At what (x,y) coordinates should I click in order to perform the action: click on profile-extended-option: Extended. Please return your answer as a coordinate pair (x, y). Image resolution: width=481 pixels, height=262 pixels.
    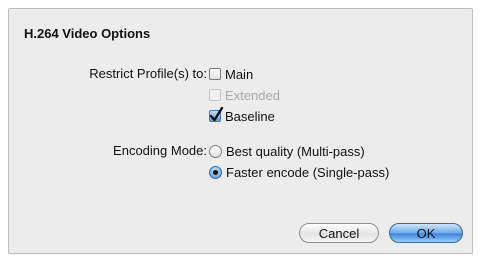
    Looking at the image, I should click on (244, 95).